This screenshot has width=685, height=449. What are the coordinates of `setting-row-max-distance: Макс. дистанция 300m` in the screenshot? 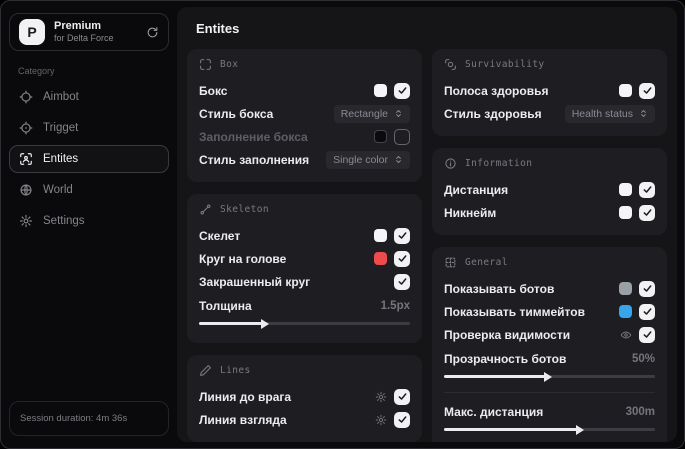 It's located at (549, 418).